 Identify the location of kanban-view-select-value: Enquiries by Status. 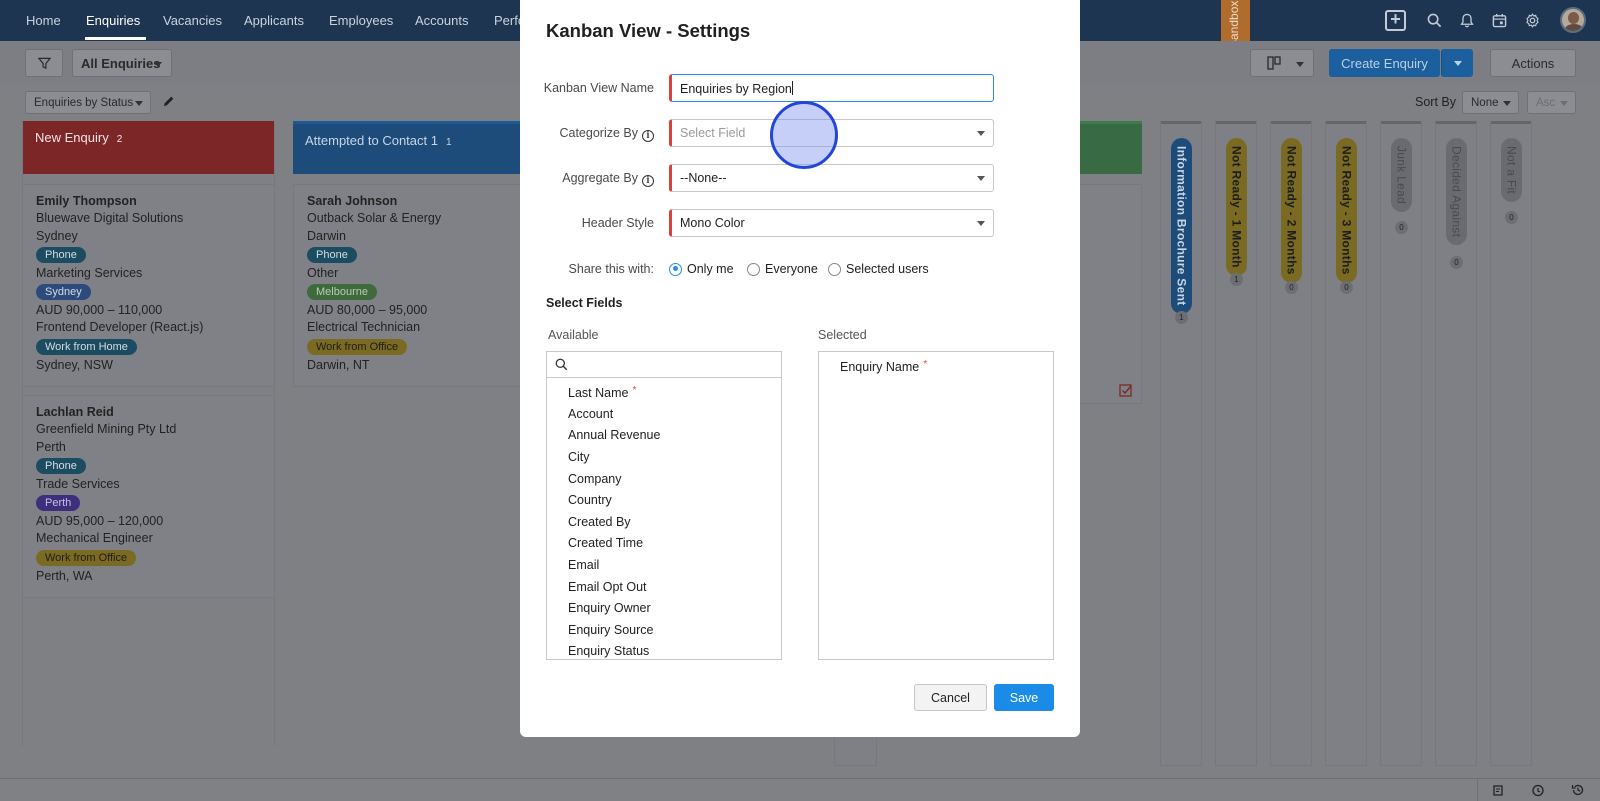
(84, 102).